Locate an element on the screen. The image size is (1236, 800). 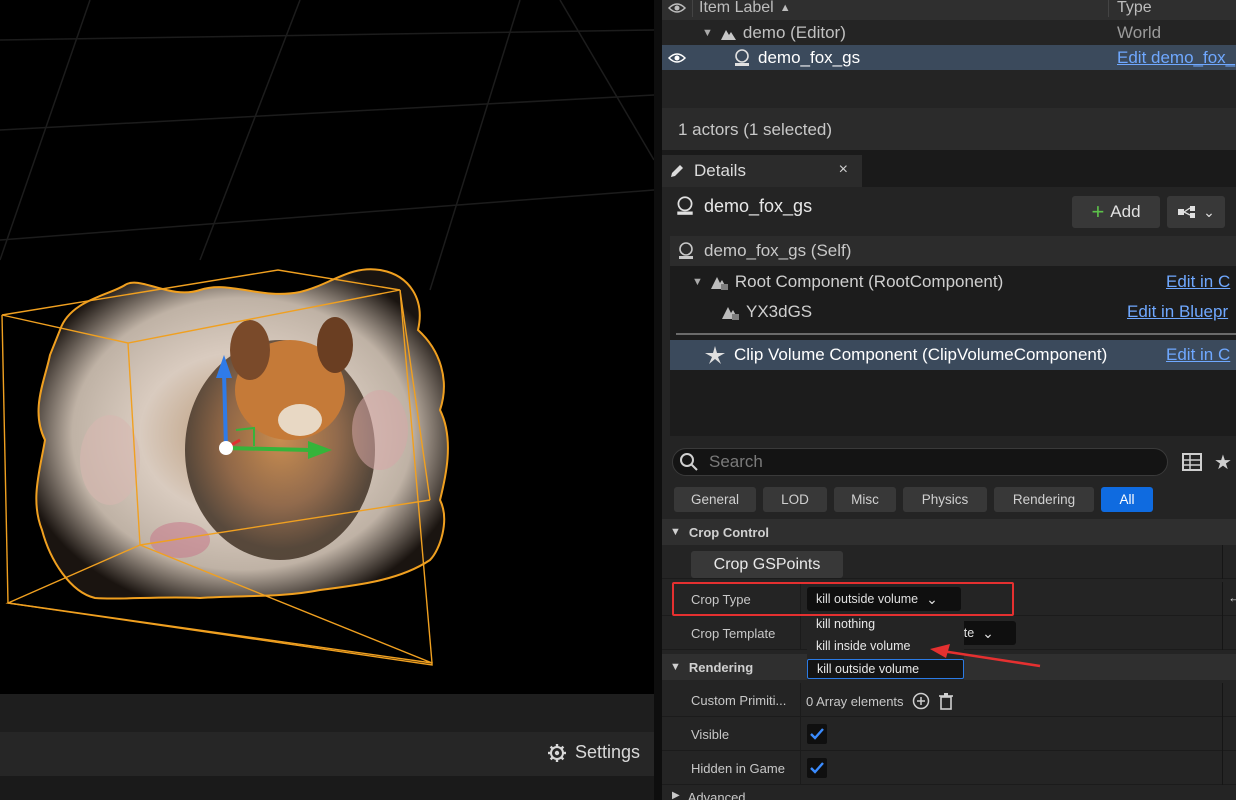
settings-label: Settings is located at coordinates (607, 752).